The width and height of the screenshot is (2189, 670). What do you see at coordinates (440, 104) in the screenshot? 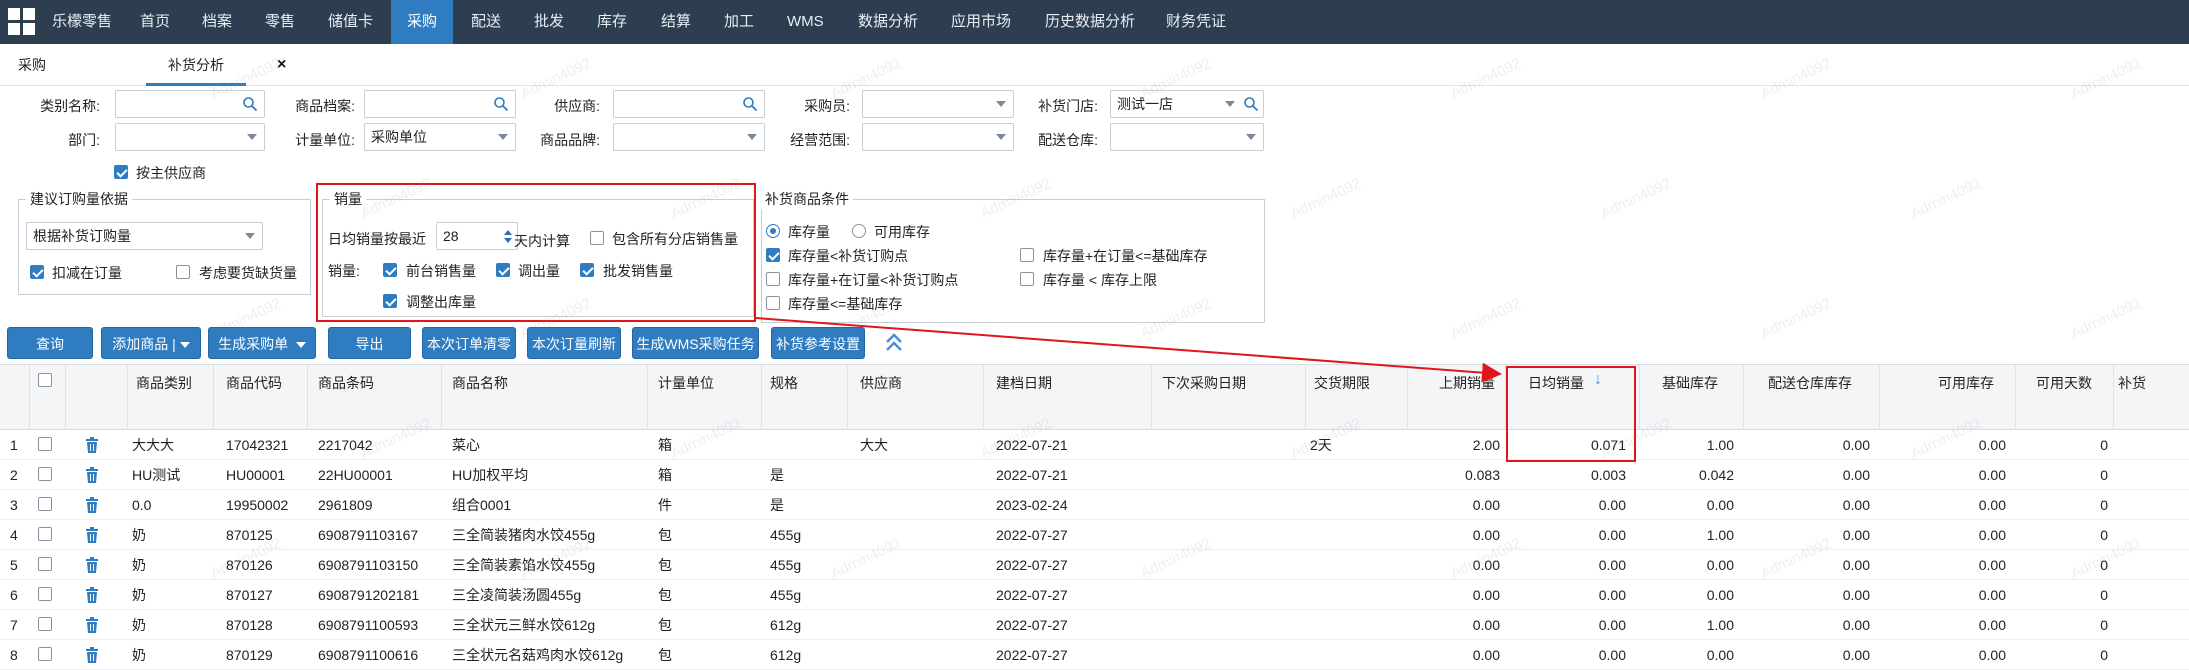
I see `product-input` at bounding box center [440, 104].